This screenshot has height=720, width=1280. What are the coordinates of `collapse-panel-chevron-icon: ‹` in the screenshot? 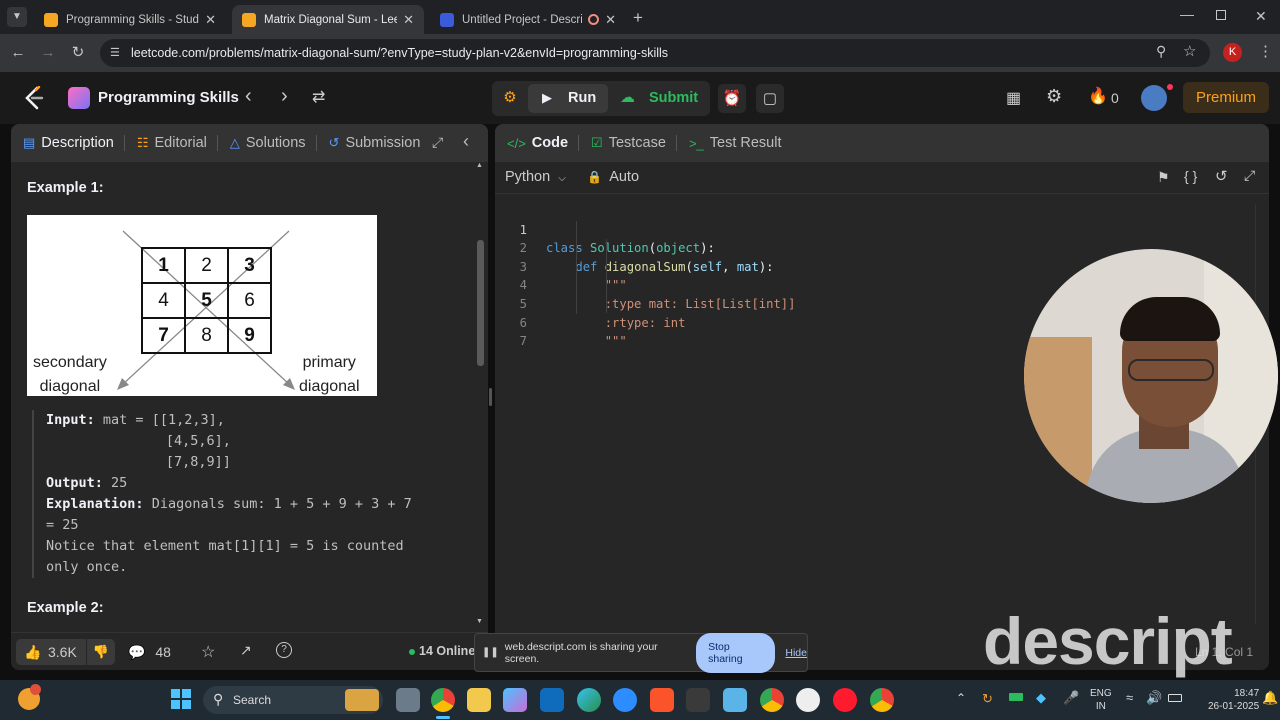 It's located at (466, 141).